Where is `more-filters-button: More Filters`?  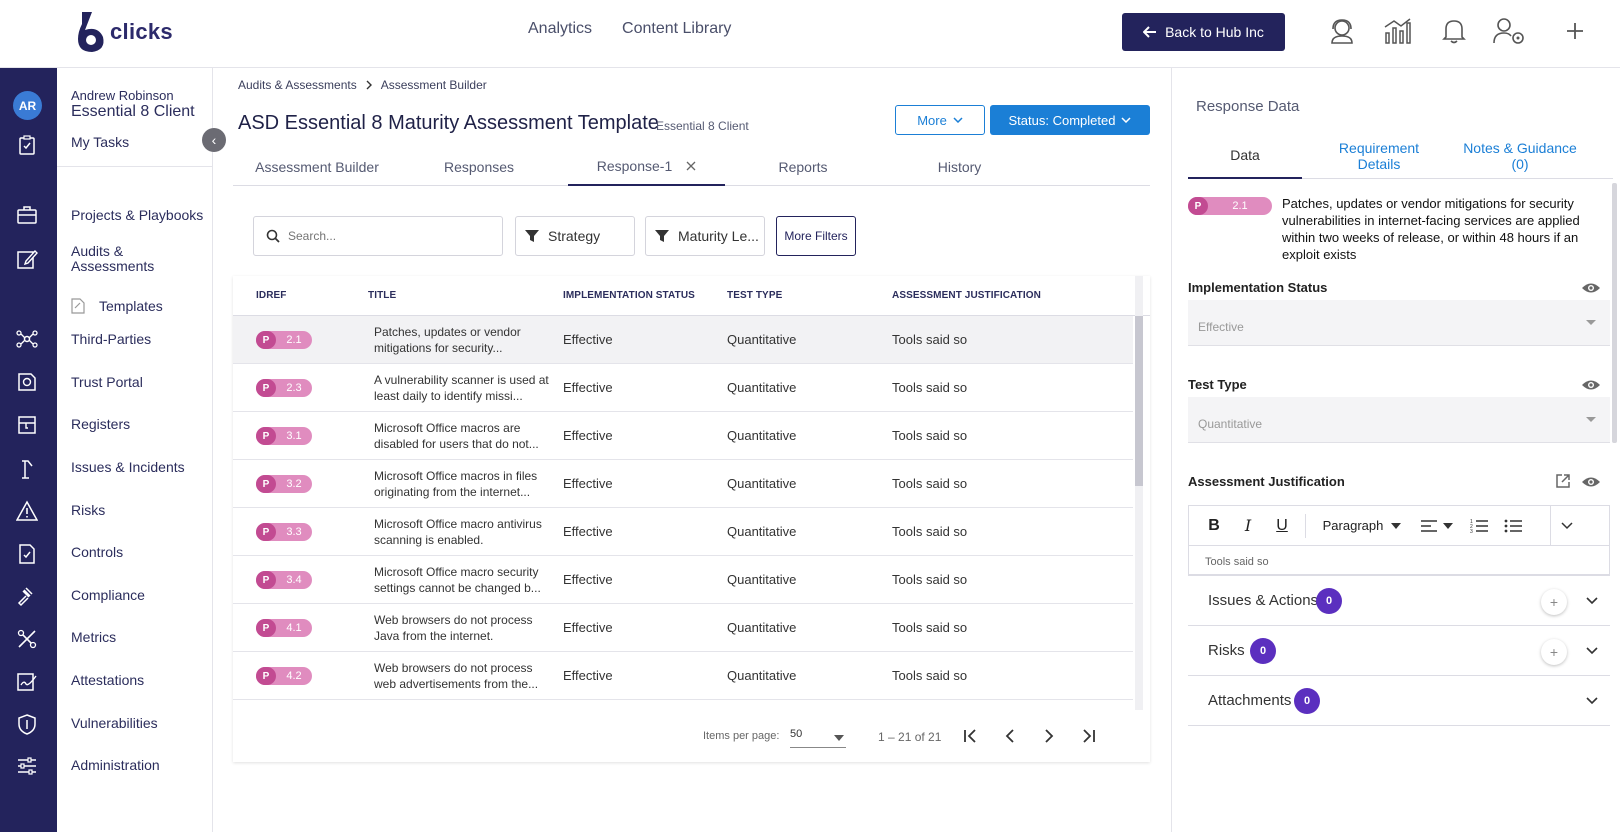 more-filters-button: More Filters is located at coordinates (816, 236).